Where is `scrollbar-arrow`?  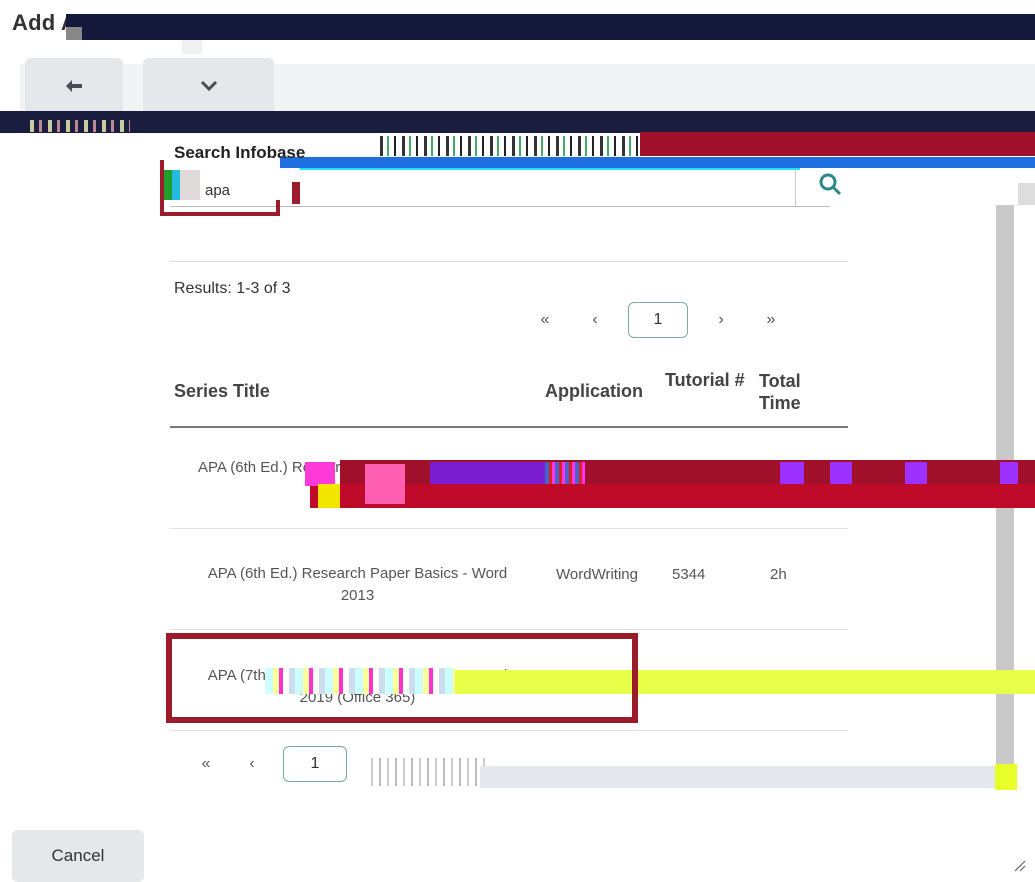 scrollbar-arrow is located at coordinates (1026, 194).